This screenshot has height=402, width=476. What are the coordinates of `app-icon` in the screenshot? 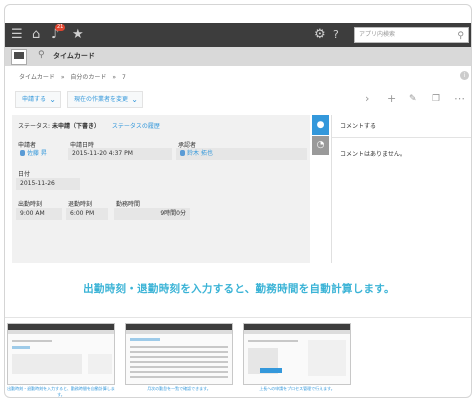 It's located at (19, 57).